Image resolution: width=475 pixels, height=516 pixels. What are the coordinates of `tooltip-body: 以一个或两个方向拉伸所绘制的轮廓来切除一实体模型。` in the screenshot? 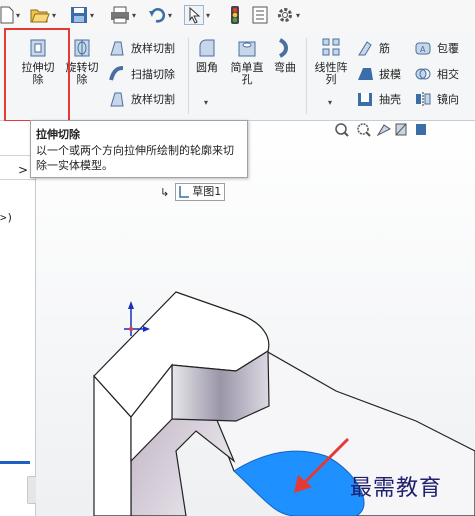 It's located at (135, 158).